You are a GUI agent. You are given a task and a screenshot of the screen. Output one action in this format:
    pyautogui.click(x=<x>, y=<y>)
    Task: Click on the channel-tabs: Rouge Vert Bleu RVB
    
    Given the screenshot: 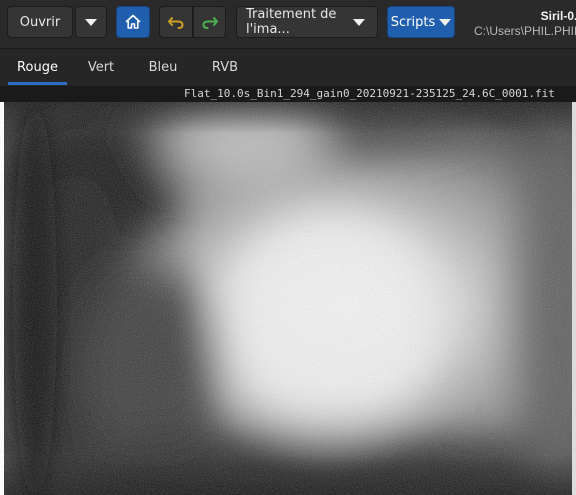 What is the action you would take?
    pyautogui.click(x=288, y=67)
    